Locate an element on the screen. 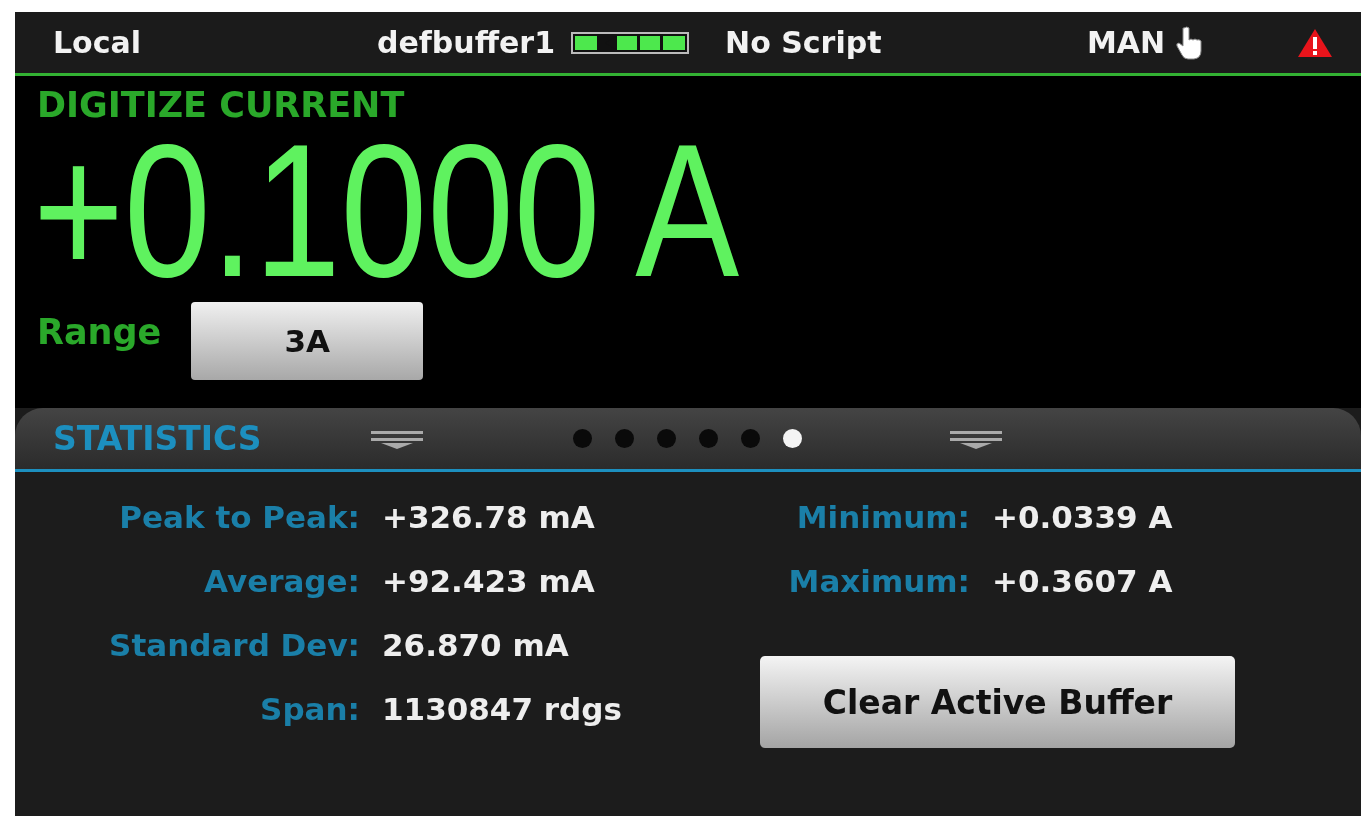 This screenshot has height=816, width=1361. warning-icon is located at coordinates (1315, 42).